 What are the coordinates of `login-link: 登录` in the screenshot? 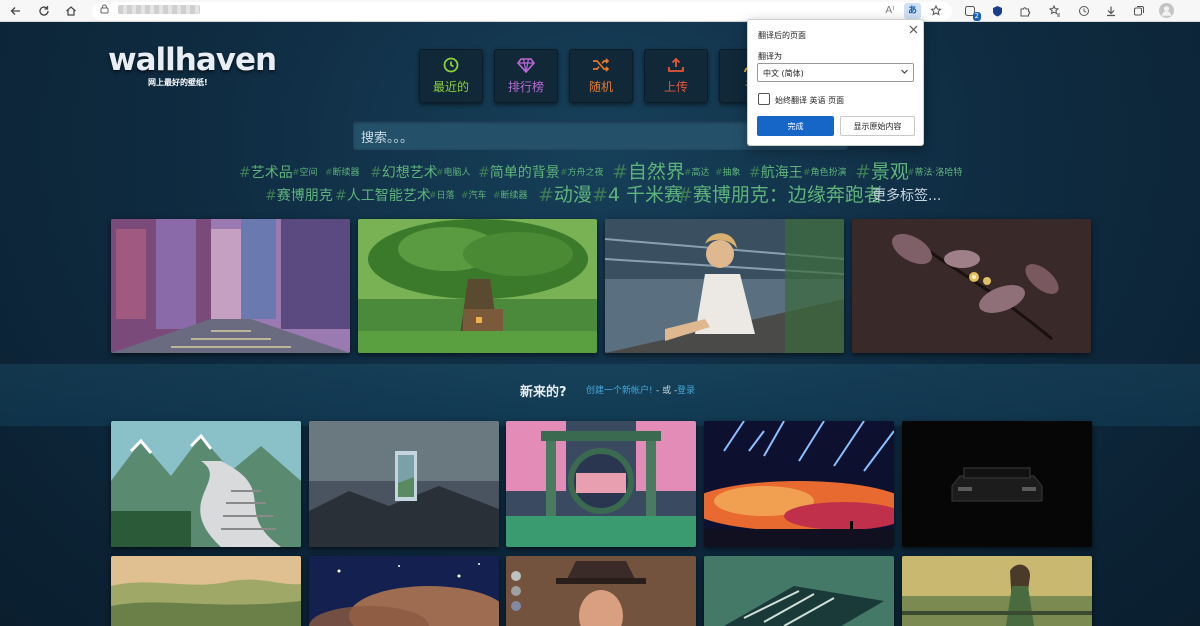 It's located at (686, 389).